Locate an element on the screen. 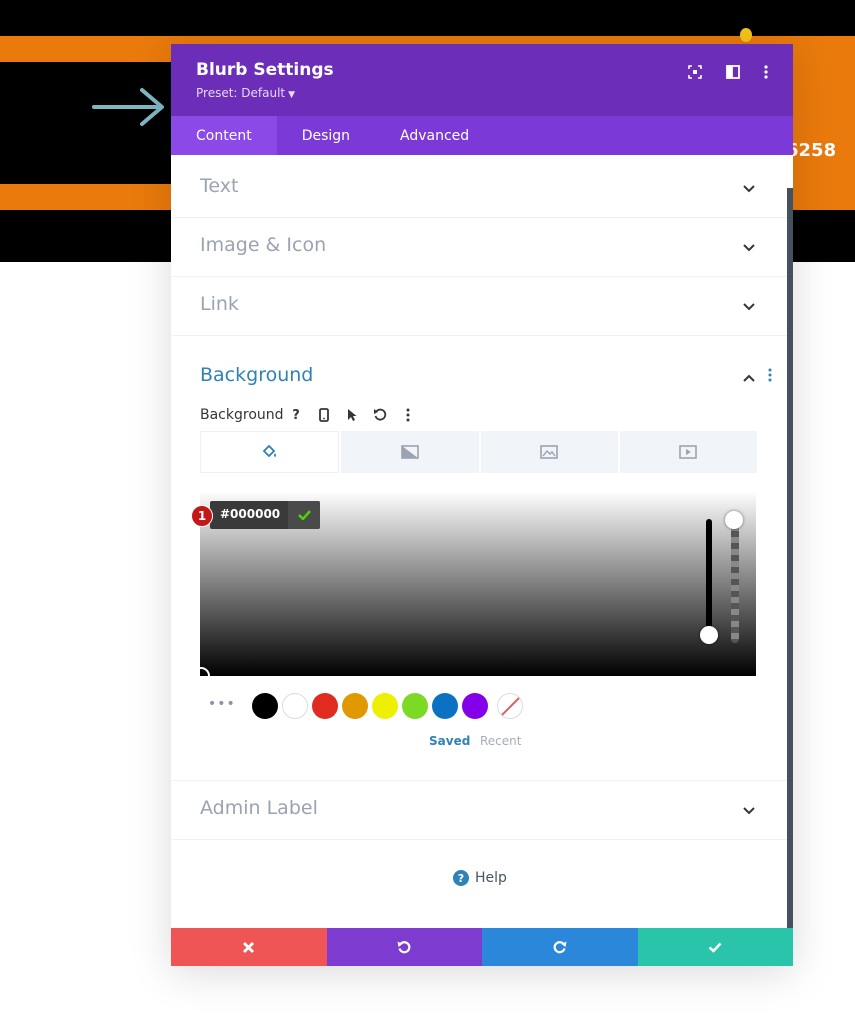 The height and width of the screenshot is (1024, 855). video-icon is located at coordinates (688, 452).